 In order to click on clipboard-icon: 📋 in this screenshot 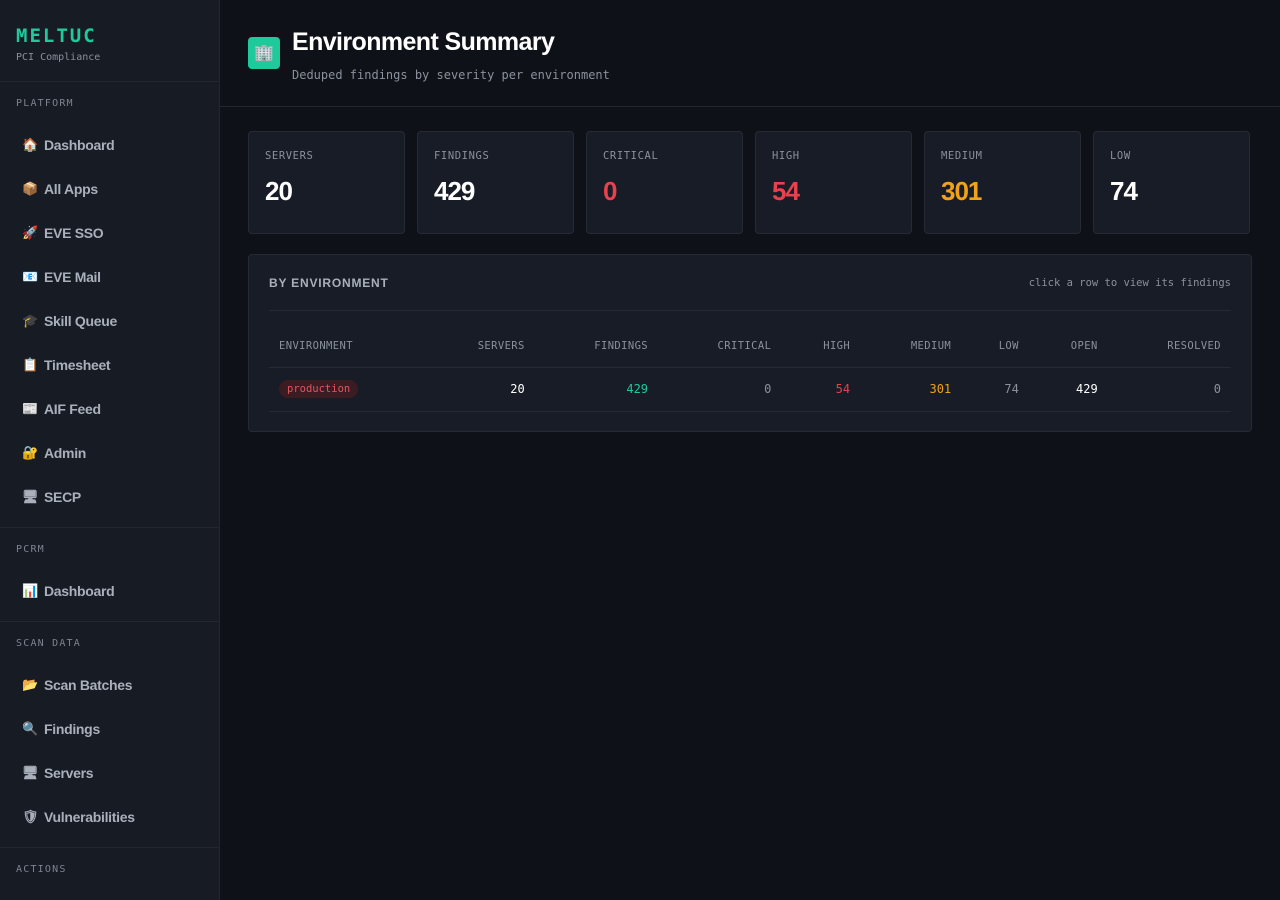, I will do `click(30, 364)`.